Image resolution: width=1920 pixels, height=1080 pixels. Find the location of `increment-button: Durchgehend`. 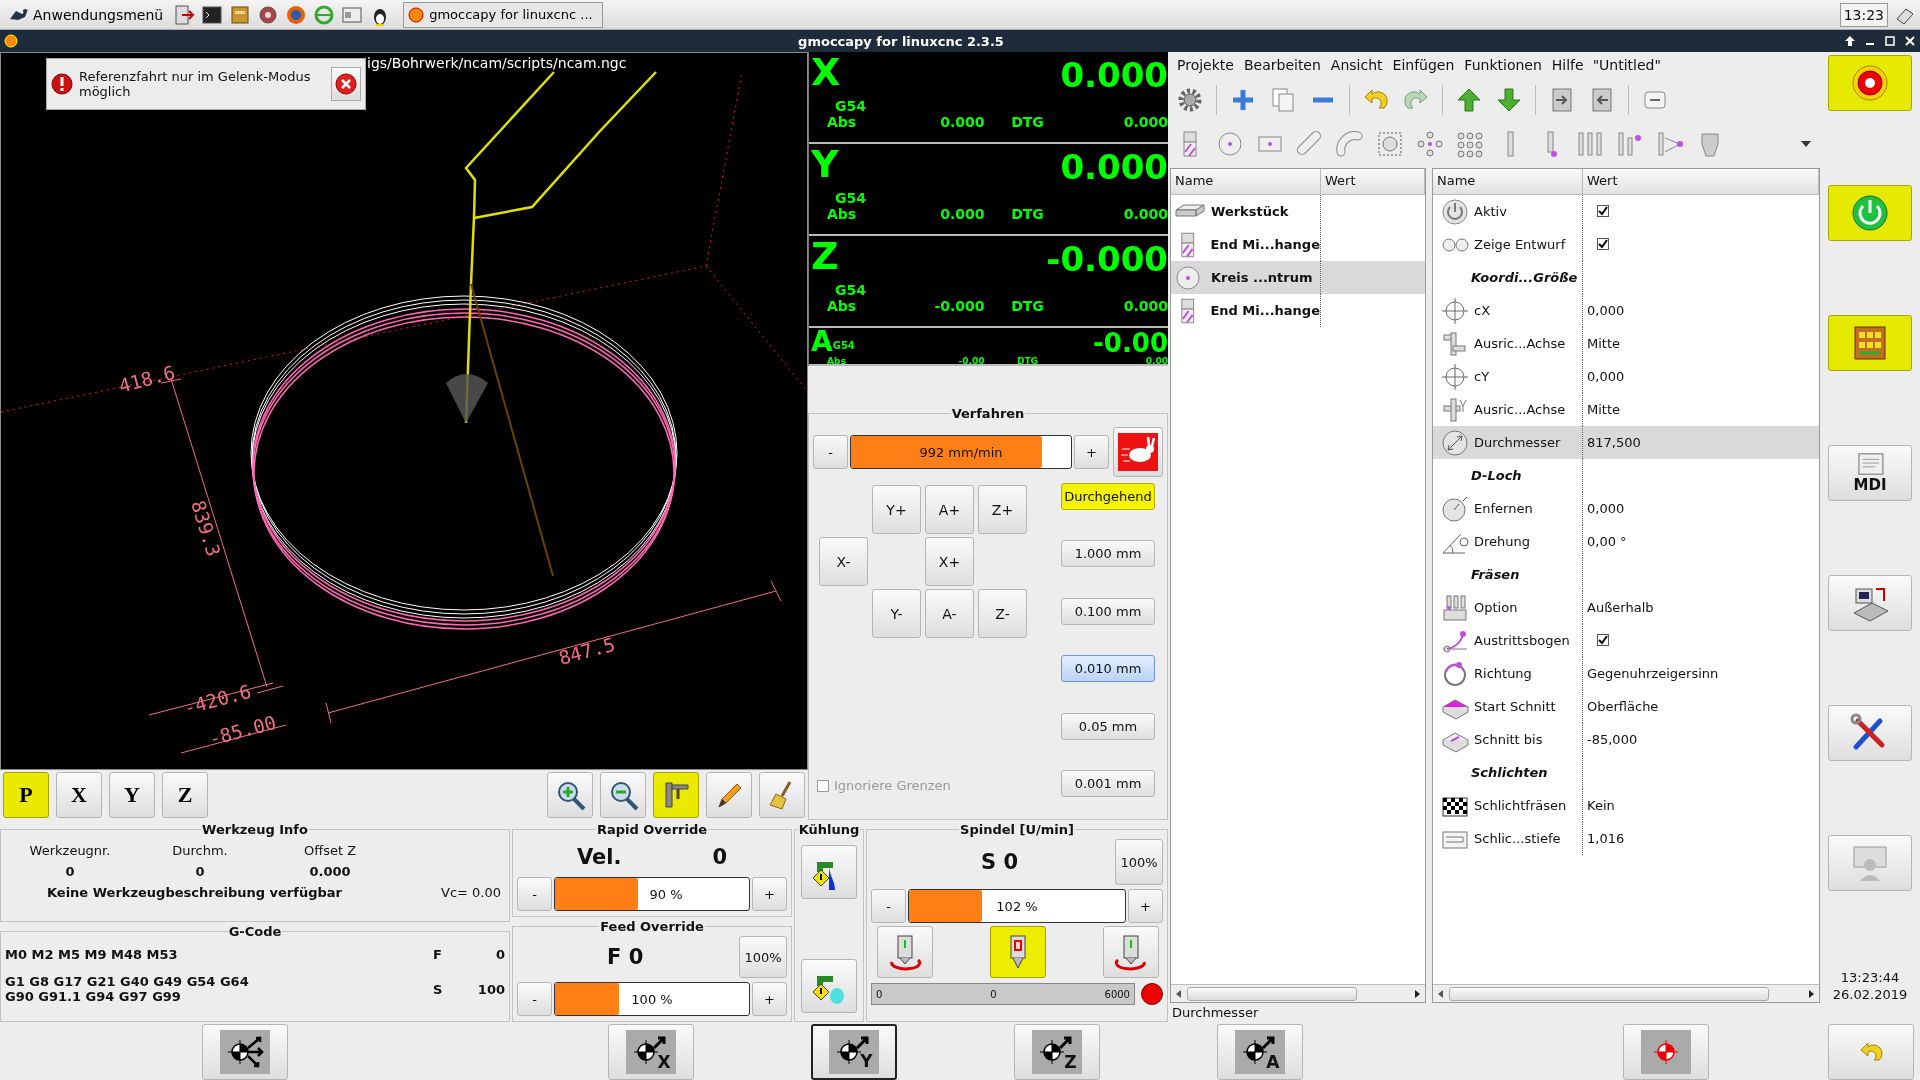

increment-button: Durchgehend is located at coordinates (1108, 496).